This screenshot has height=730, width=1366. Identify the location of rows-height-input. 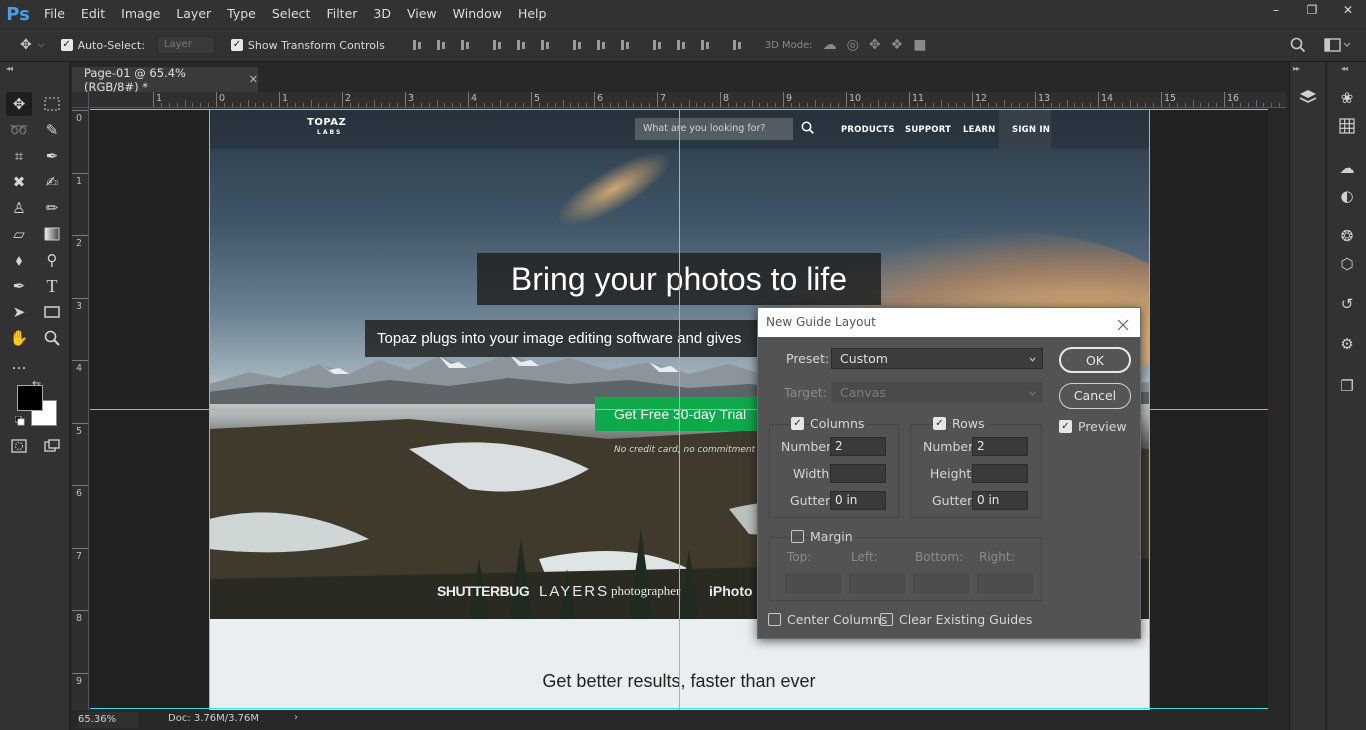
(1000, 473).